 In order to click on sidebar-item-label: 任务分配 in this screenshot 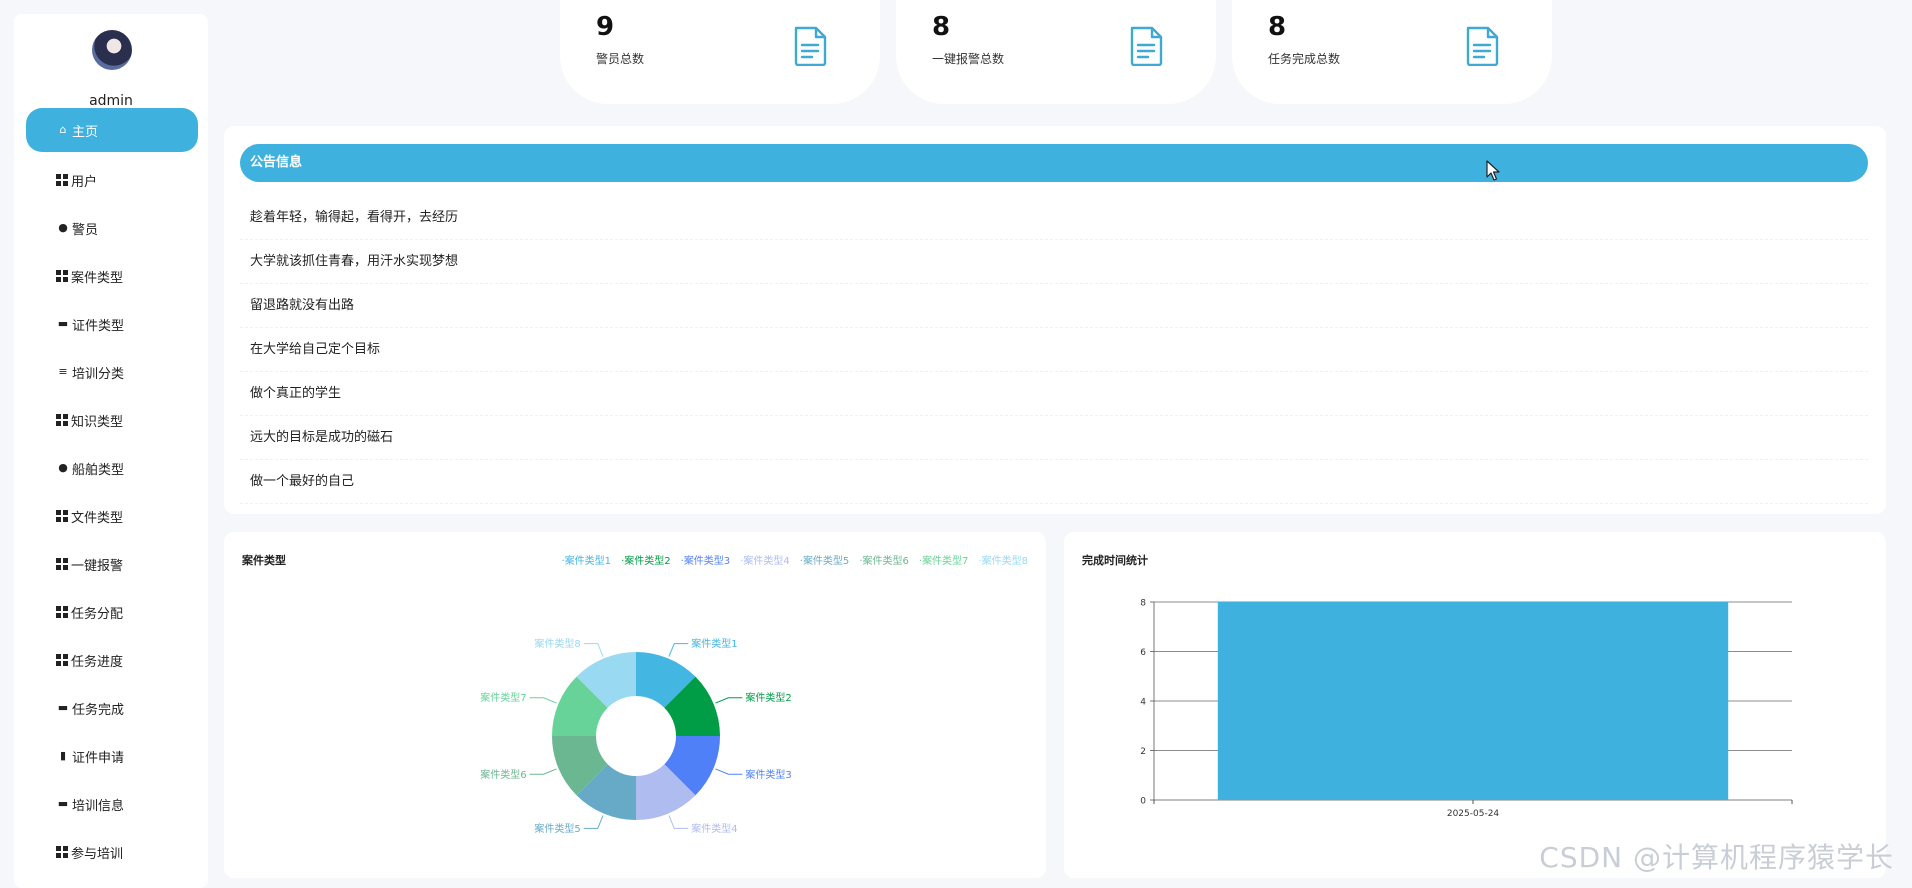, I will do `click(97, 614)`.